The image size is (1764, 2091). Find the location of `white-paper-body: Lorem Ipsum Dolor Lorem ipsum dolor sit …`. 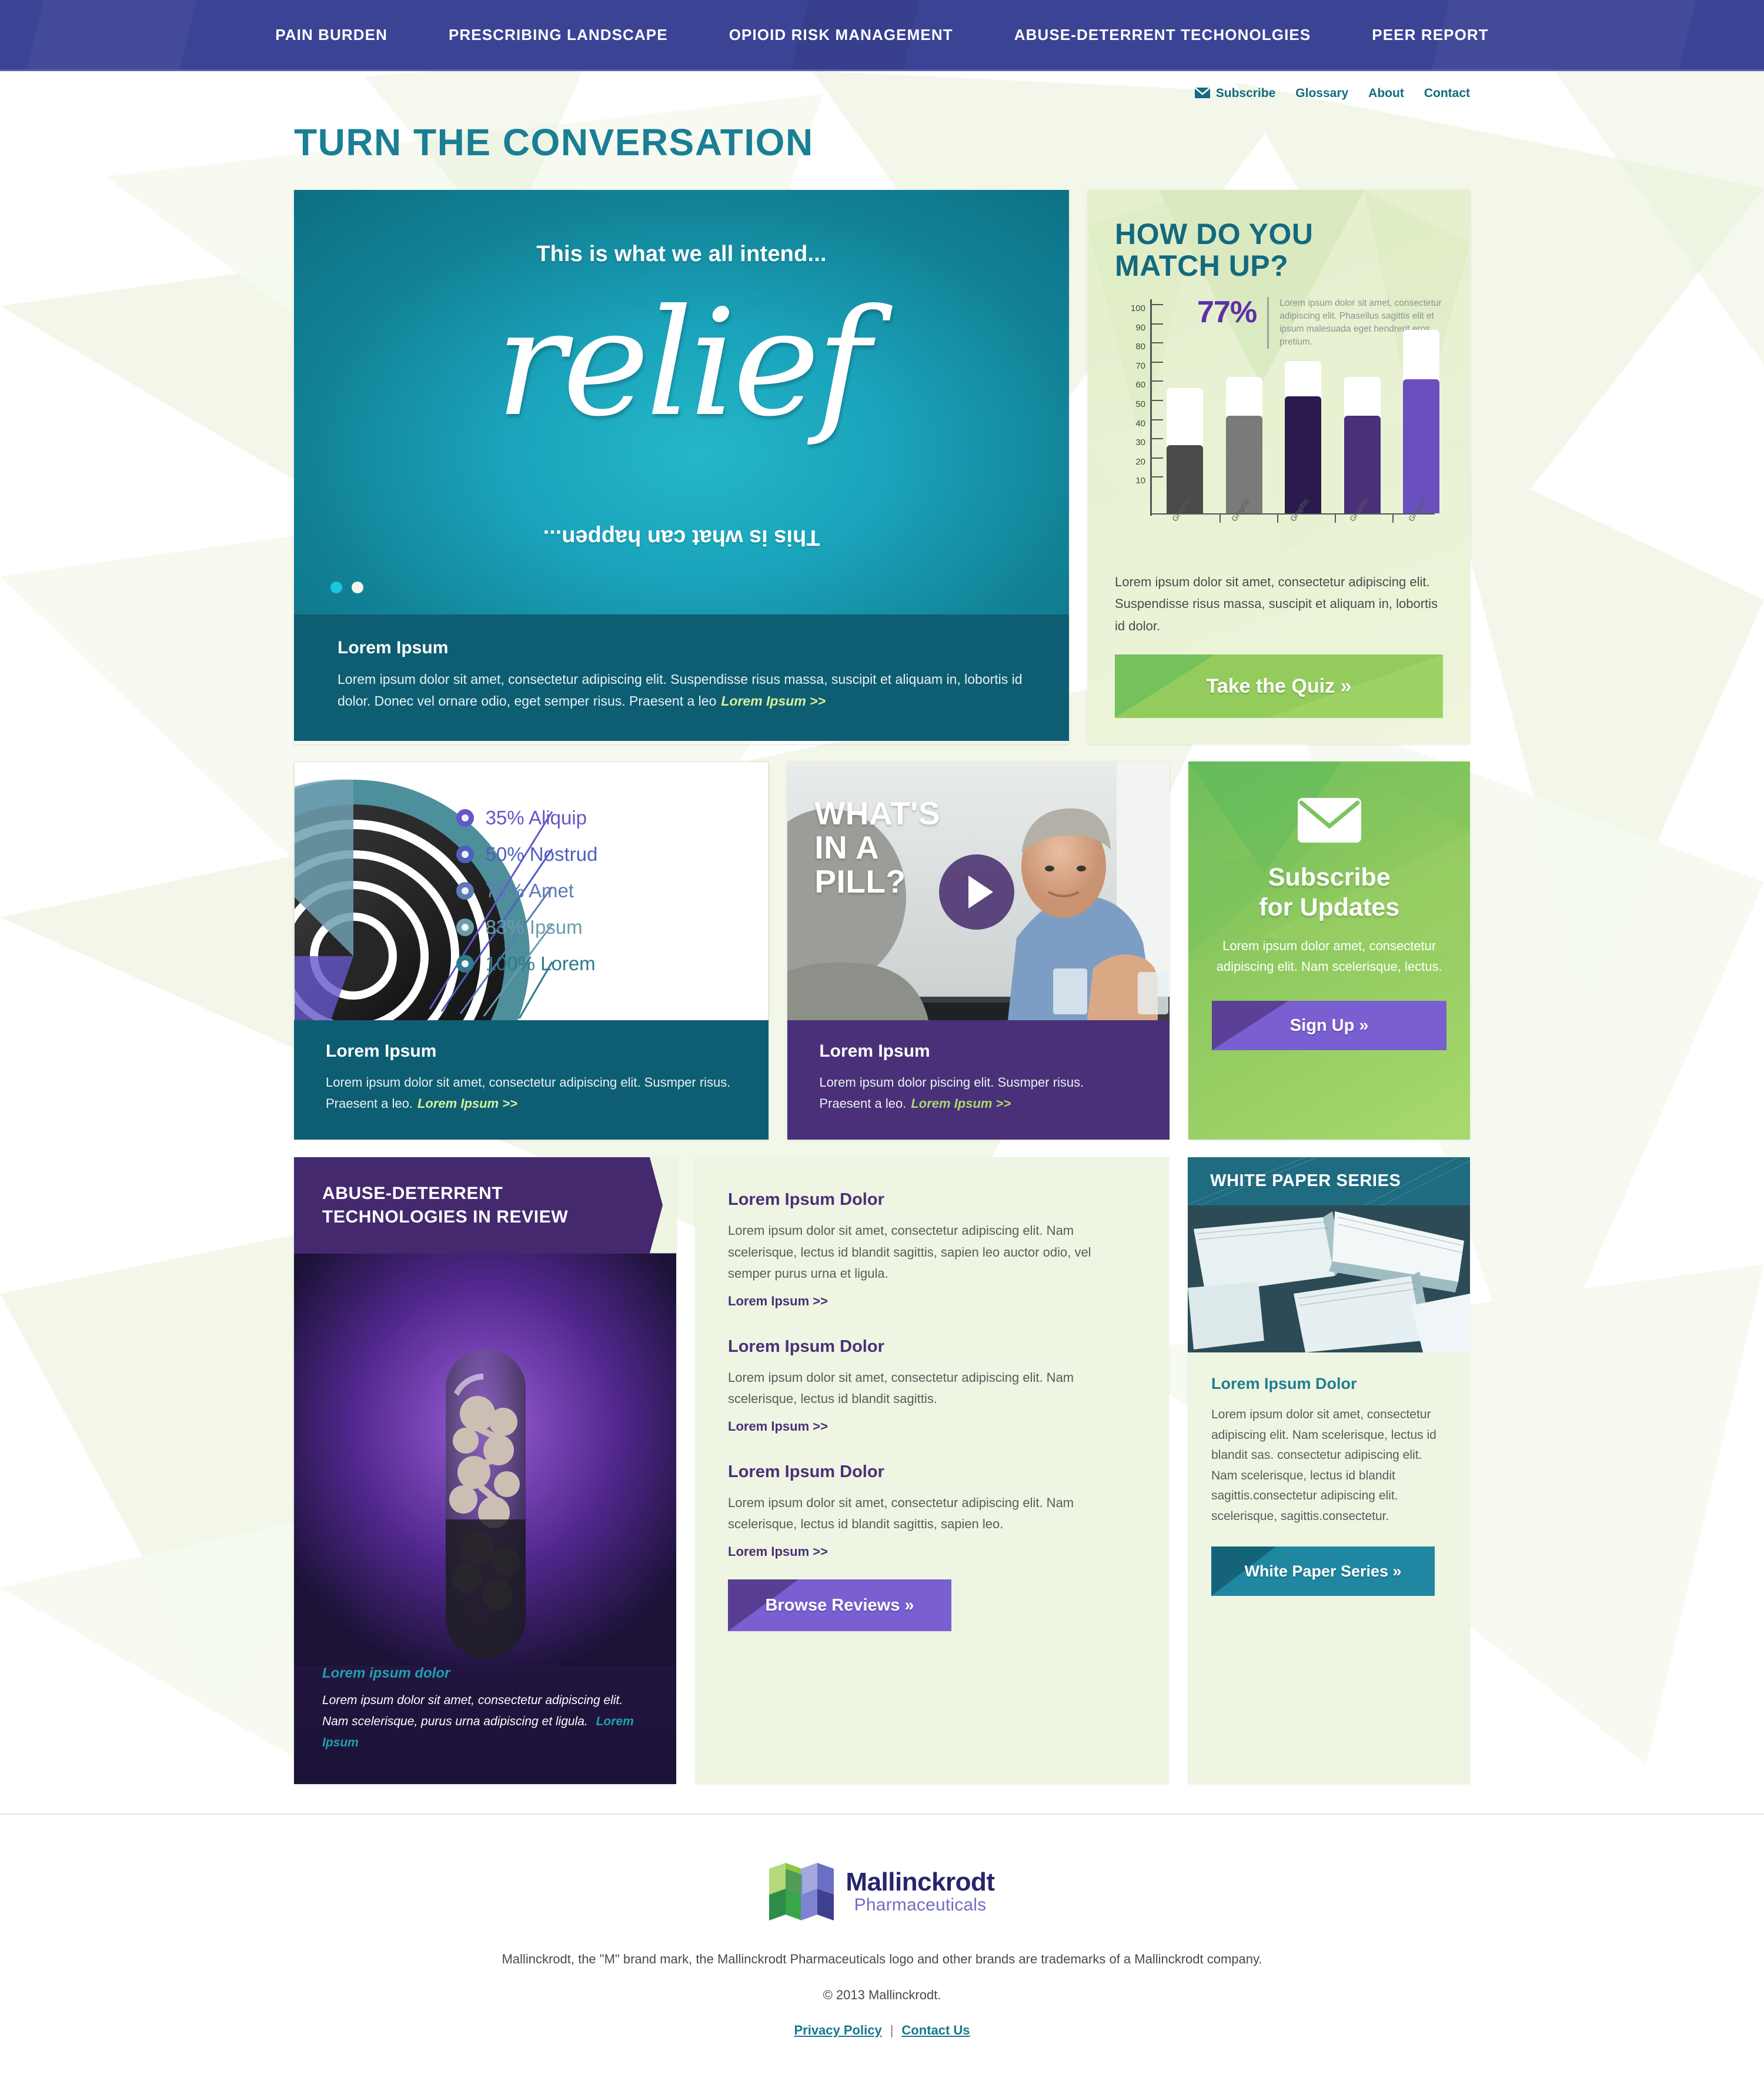

white-paper-body: Lorem Ipsum Dolor Lorem ipsum dolor sit … is located at coordinates (1329, 1487).